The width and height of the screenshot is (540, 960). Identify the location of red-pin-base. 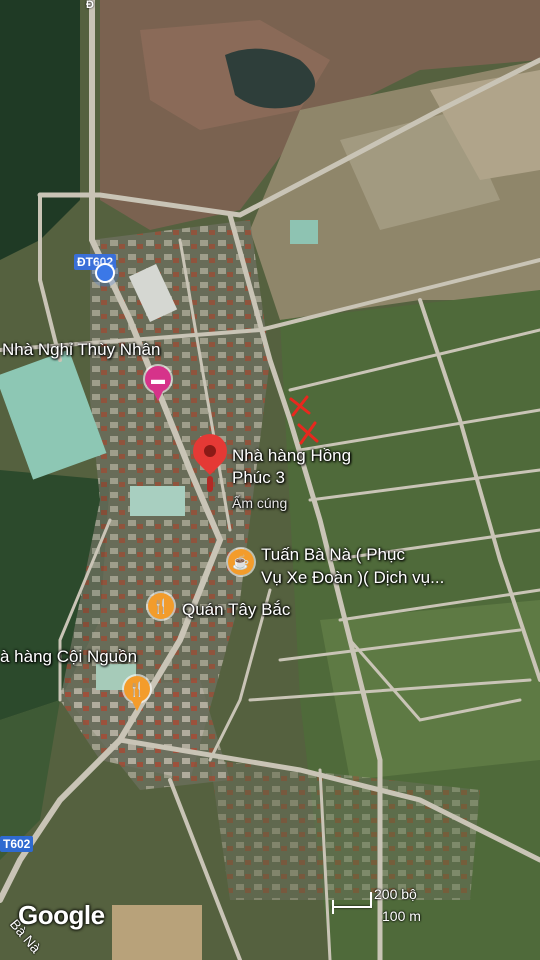
(210, 484).